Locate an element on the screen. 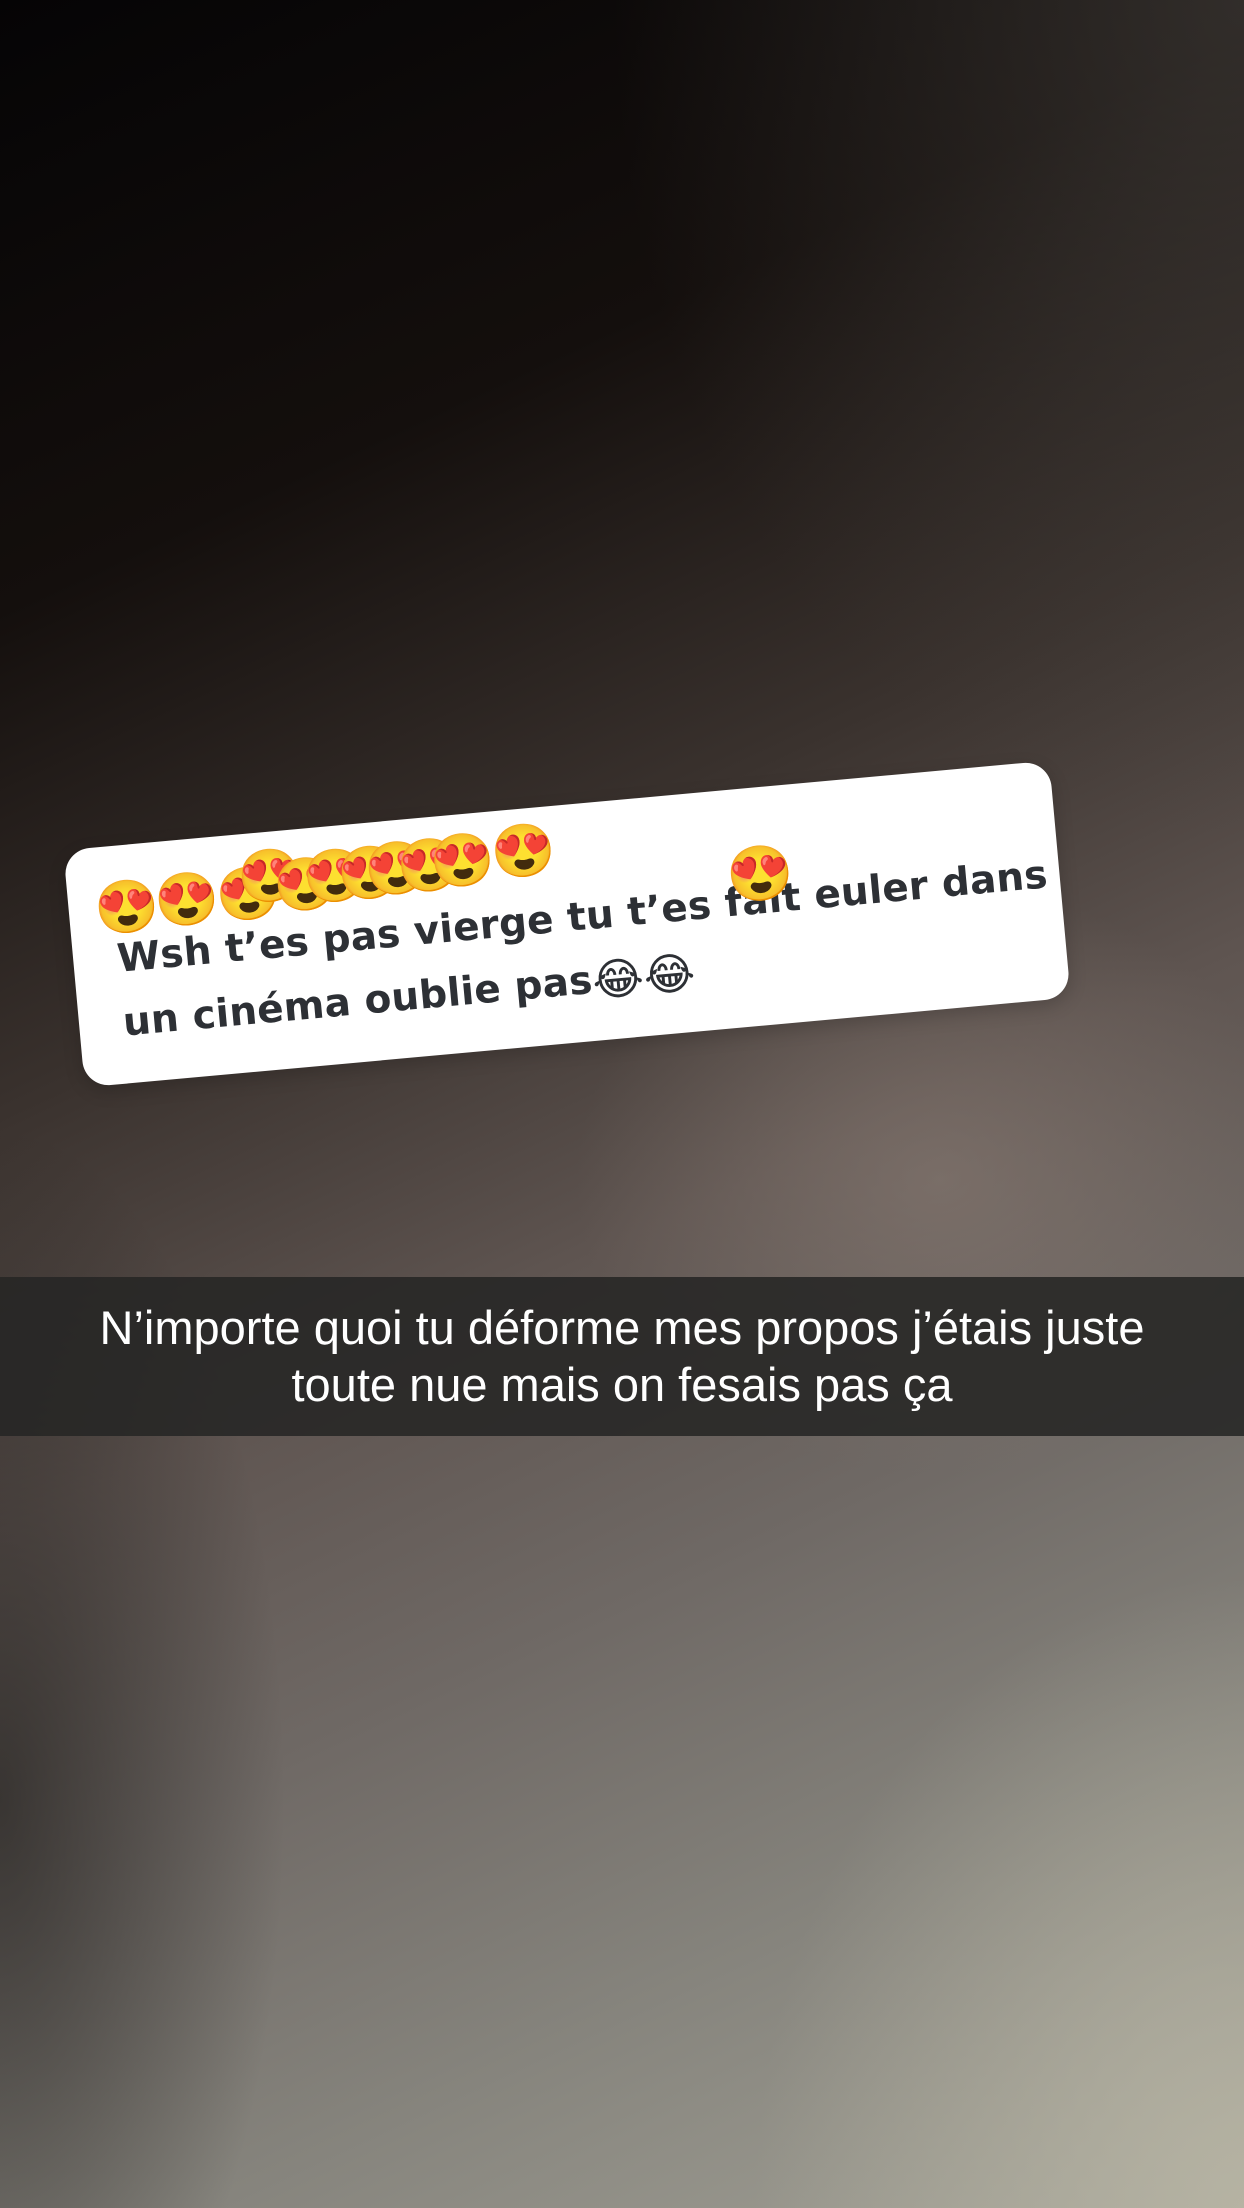 This screenshot has width=1244, height=2208. laughing-emoji-icon: 😂😂 is located at coordinates (644, 977).